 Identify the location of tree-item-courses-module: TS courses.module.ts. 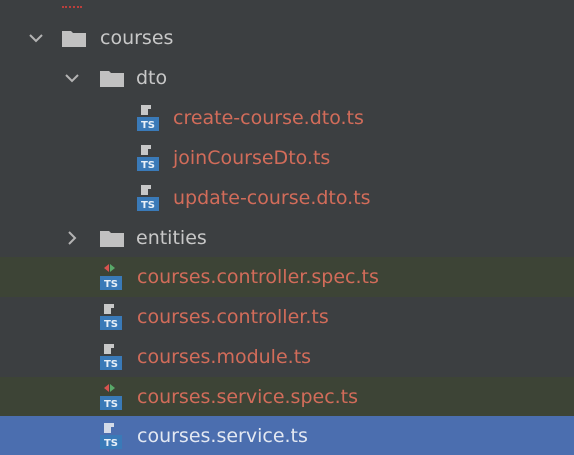
(287, 357).